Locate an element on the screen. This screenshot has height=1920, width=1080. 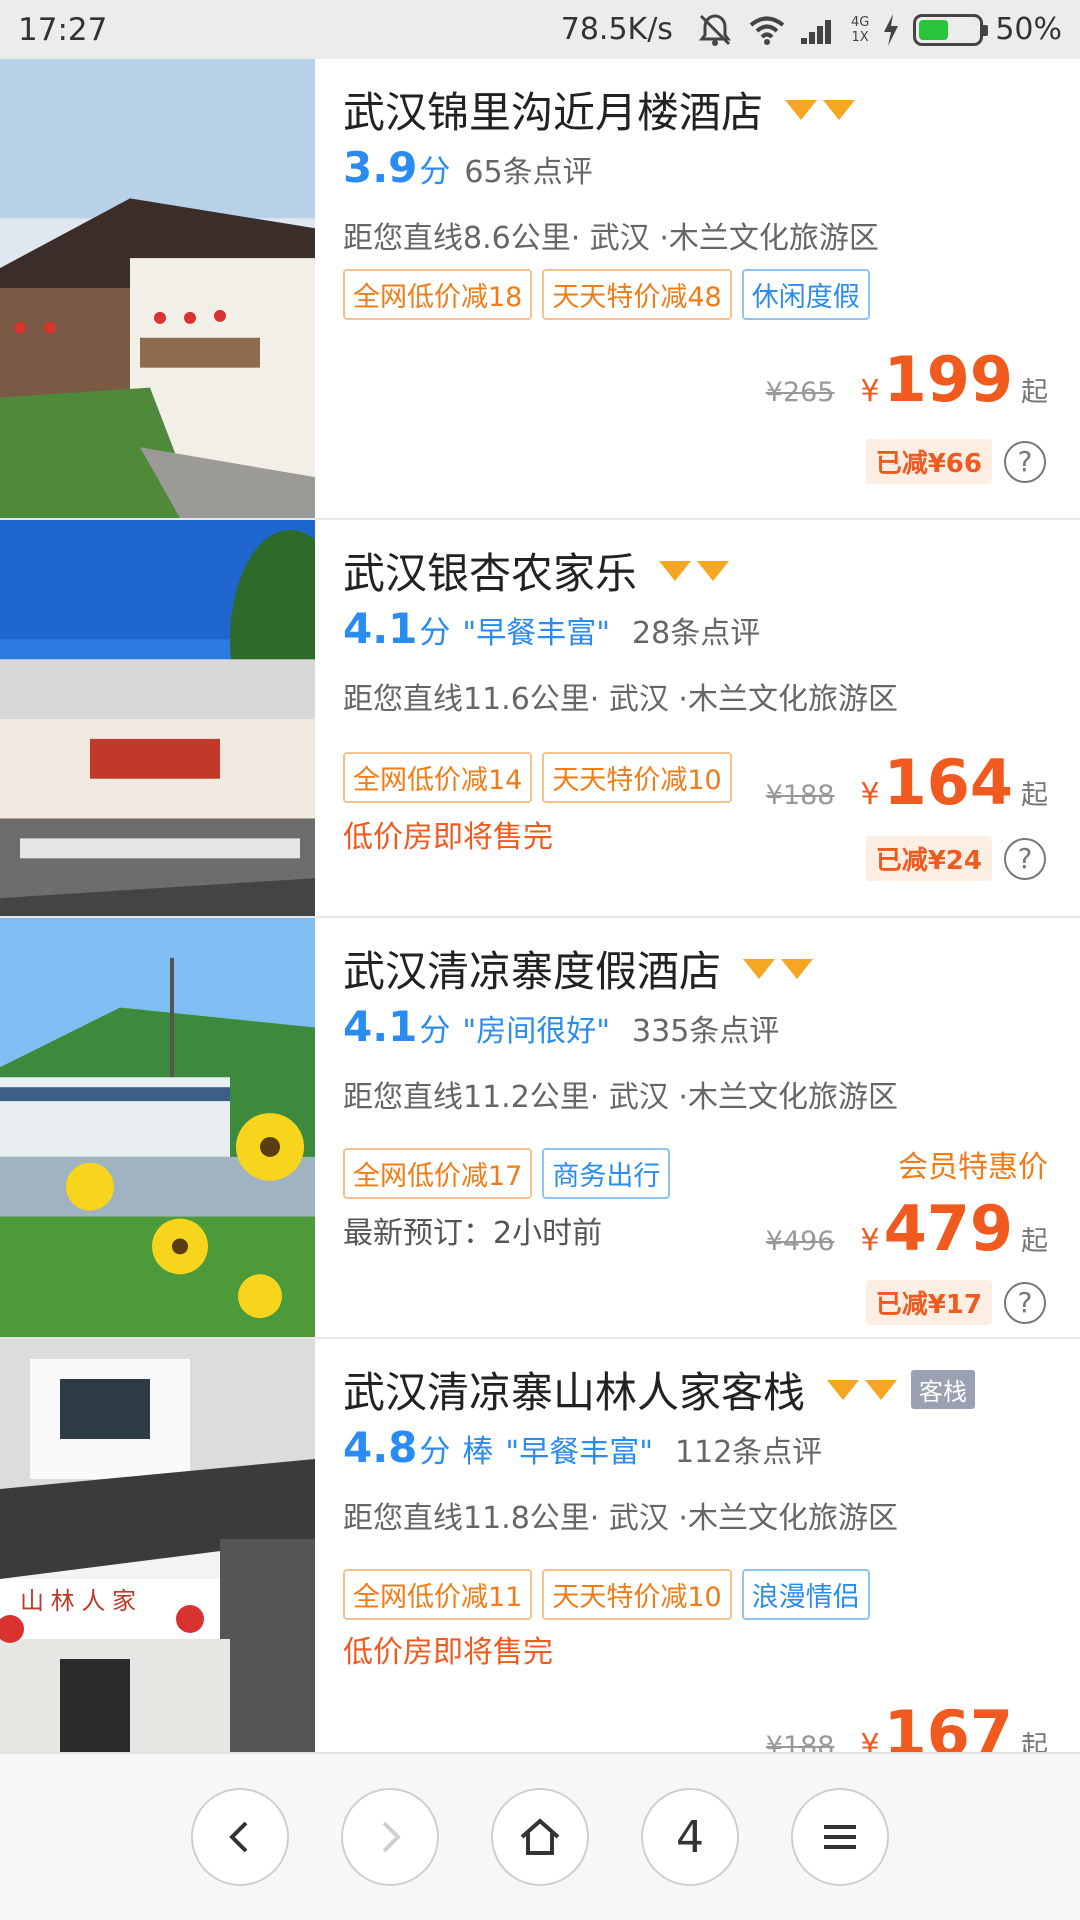
browser-toolbar: 4 is located at coordinates (540, 1836).